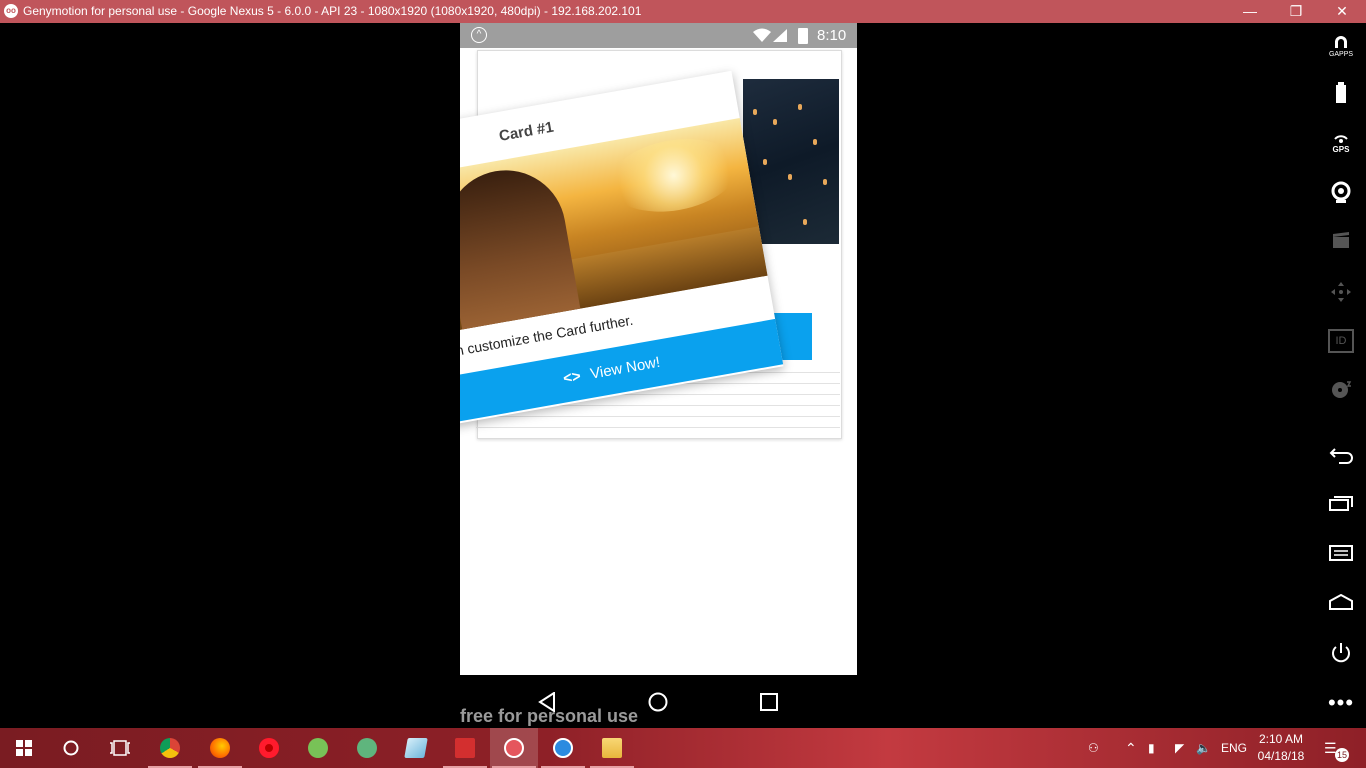 The height and width of the screenshot is (768, 1366). I want to click on network-tray-icon: ◤, so click(1179, 748).